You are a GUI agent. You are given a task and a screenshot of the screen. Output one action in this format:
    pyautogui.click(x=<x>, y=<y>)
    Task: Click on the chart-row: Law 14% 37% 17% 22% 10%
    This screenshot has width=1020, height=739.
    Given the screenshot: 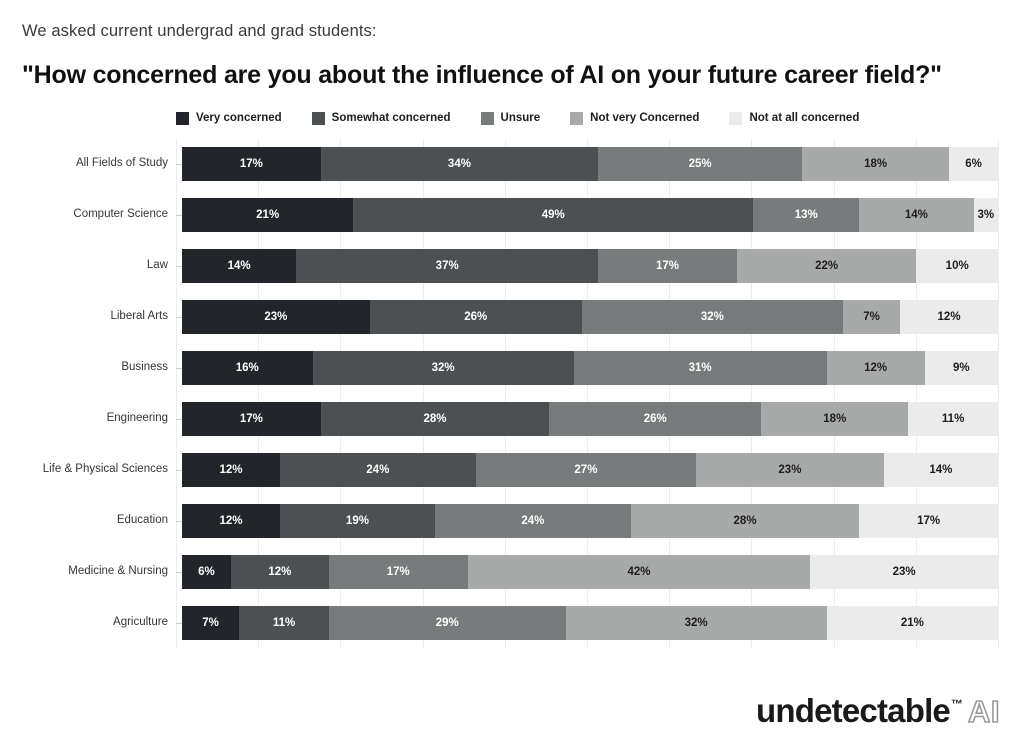 What is the action you would take?
    pyautogui.click(x=510, y=266)
    